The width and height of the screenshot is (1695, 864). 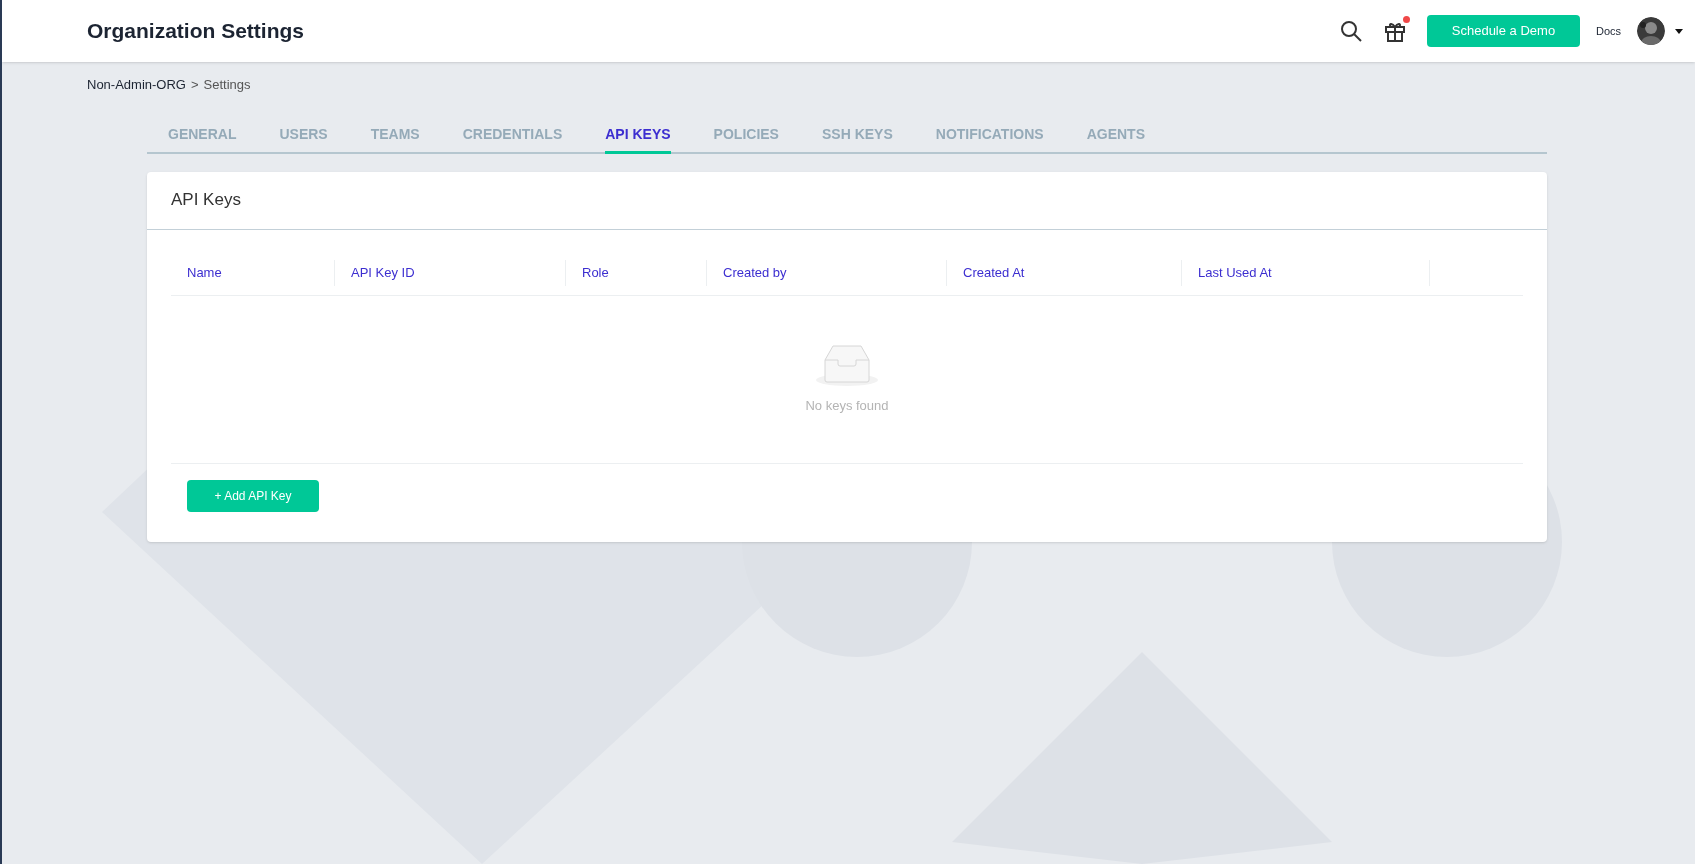 I want to click on tab: NOTIFICATIONS, so click(x=989, y=138).